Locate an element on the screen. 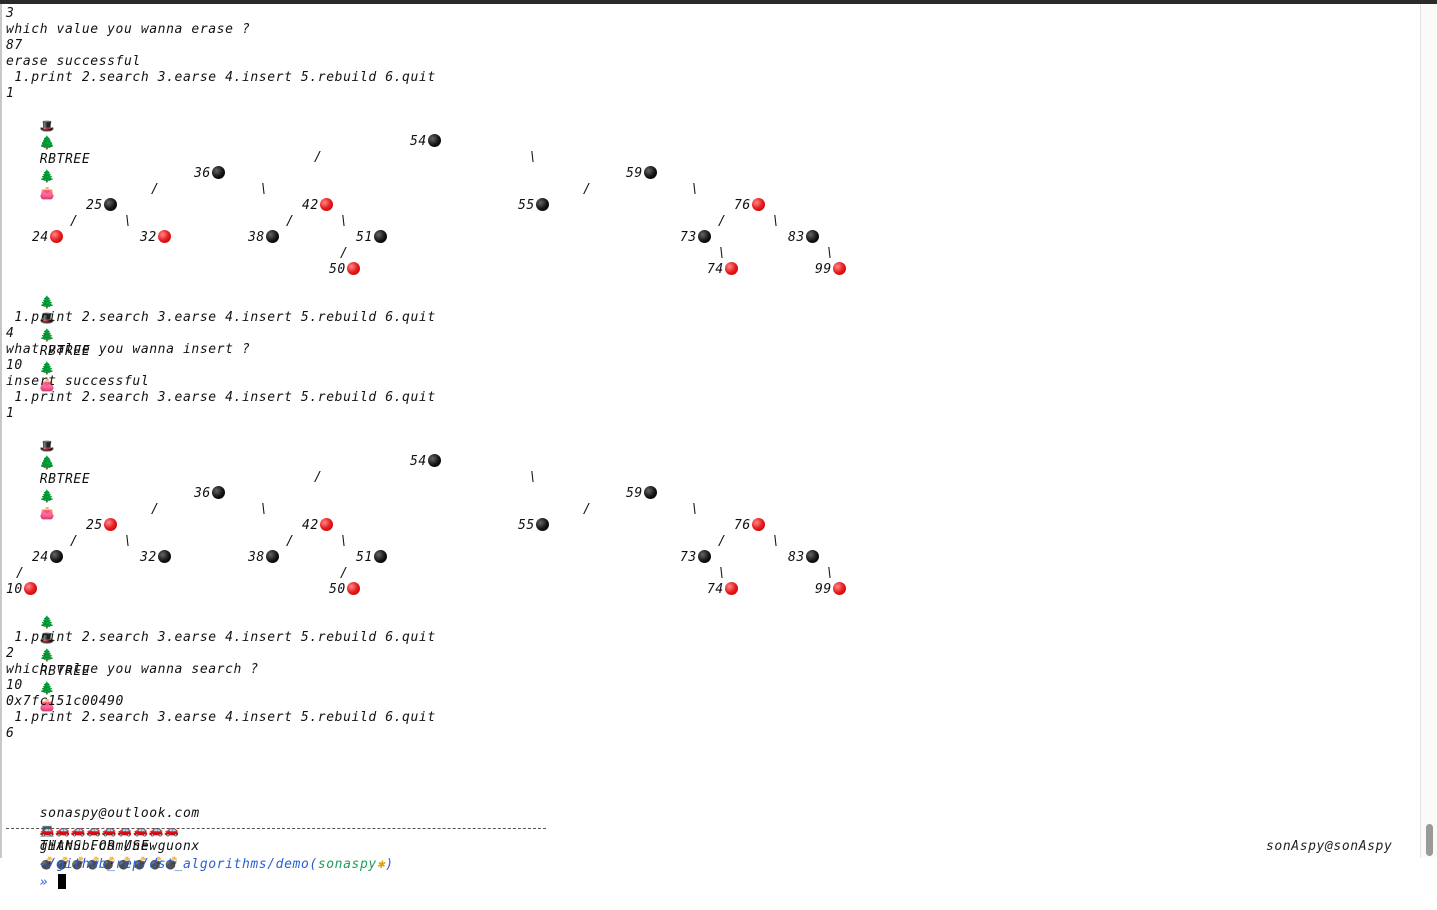 This screenshot has height=910, width=1437. tree-node: 76 is located at coordinates (749, 206).